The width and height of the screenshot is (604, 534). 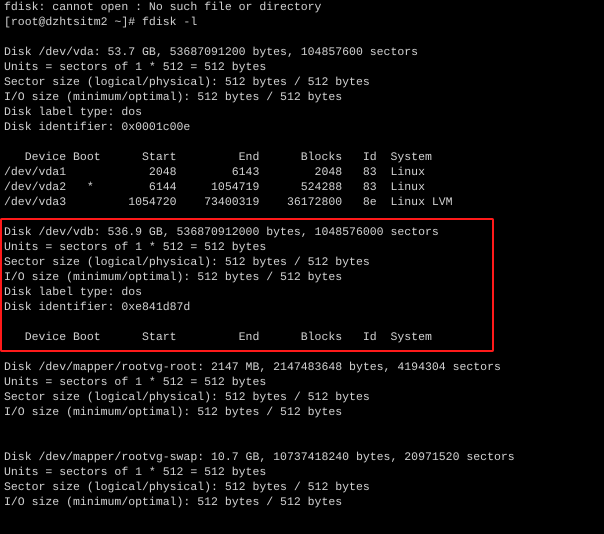 I want to click on terminal-line: Disk identifier: 0x0001c00e, so click(x=97, y=127).